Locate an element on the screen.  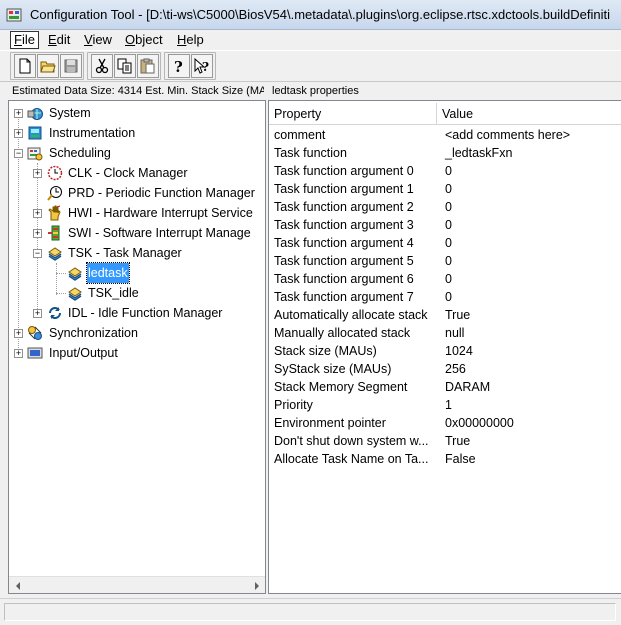
cut-button is located at coordinates (102, 66).